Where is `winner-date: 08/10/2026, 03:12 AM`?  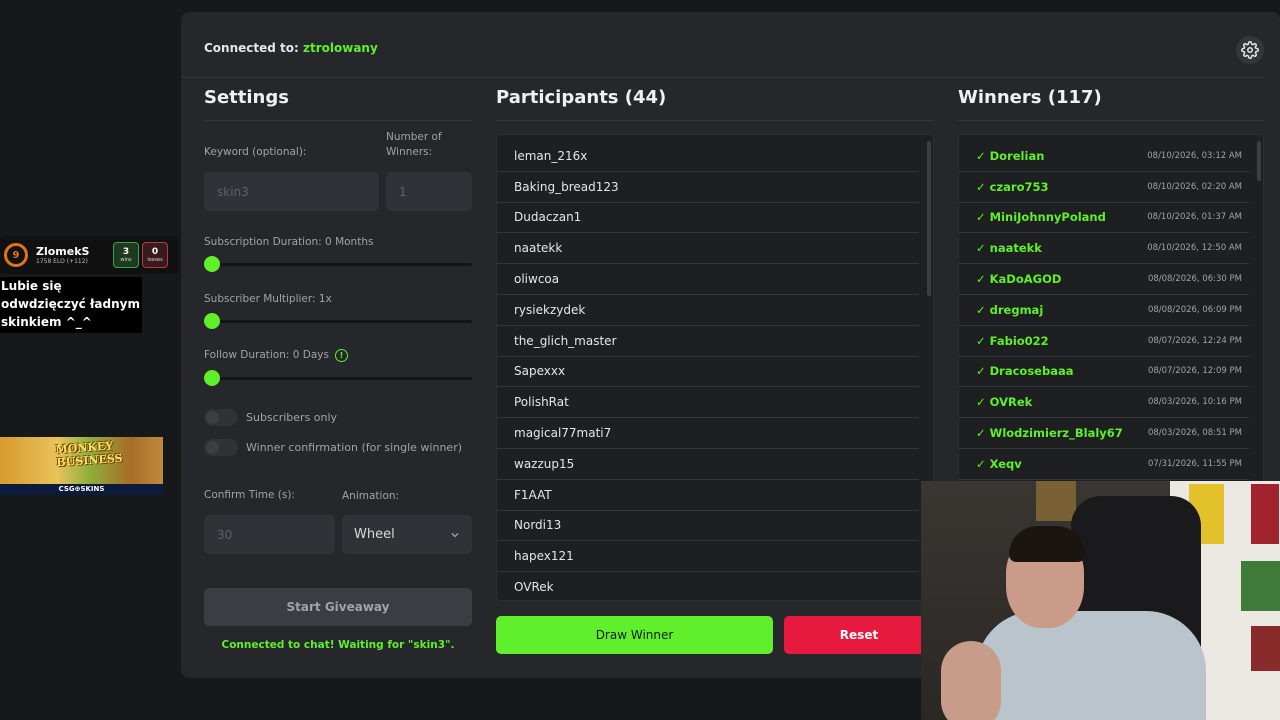 winner-date: 08/10/2026, 03:12 AM is located at coordinates (1194, 155).